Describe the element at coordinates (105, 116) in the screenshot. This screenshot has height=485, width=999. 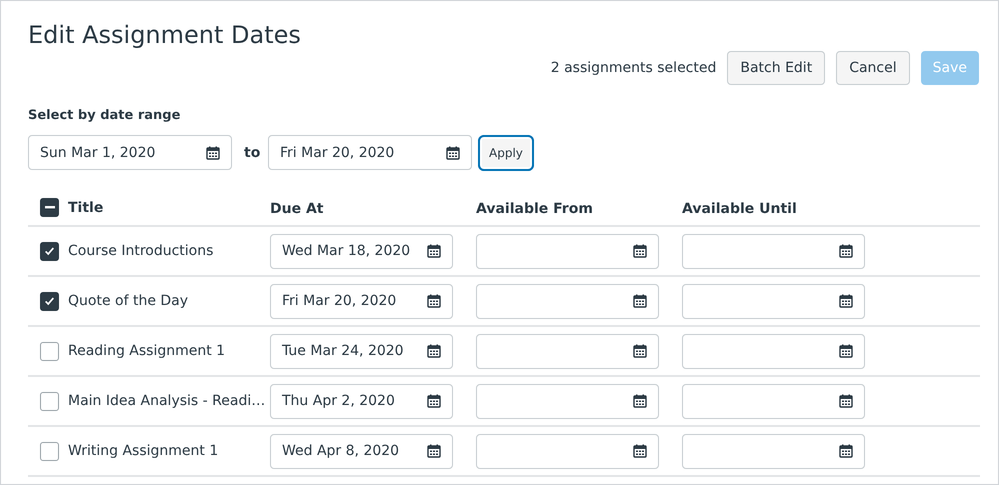
I see `date-range-label: Select by date range` at that location.